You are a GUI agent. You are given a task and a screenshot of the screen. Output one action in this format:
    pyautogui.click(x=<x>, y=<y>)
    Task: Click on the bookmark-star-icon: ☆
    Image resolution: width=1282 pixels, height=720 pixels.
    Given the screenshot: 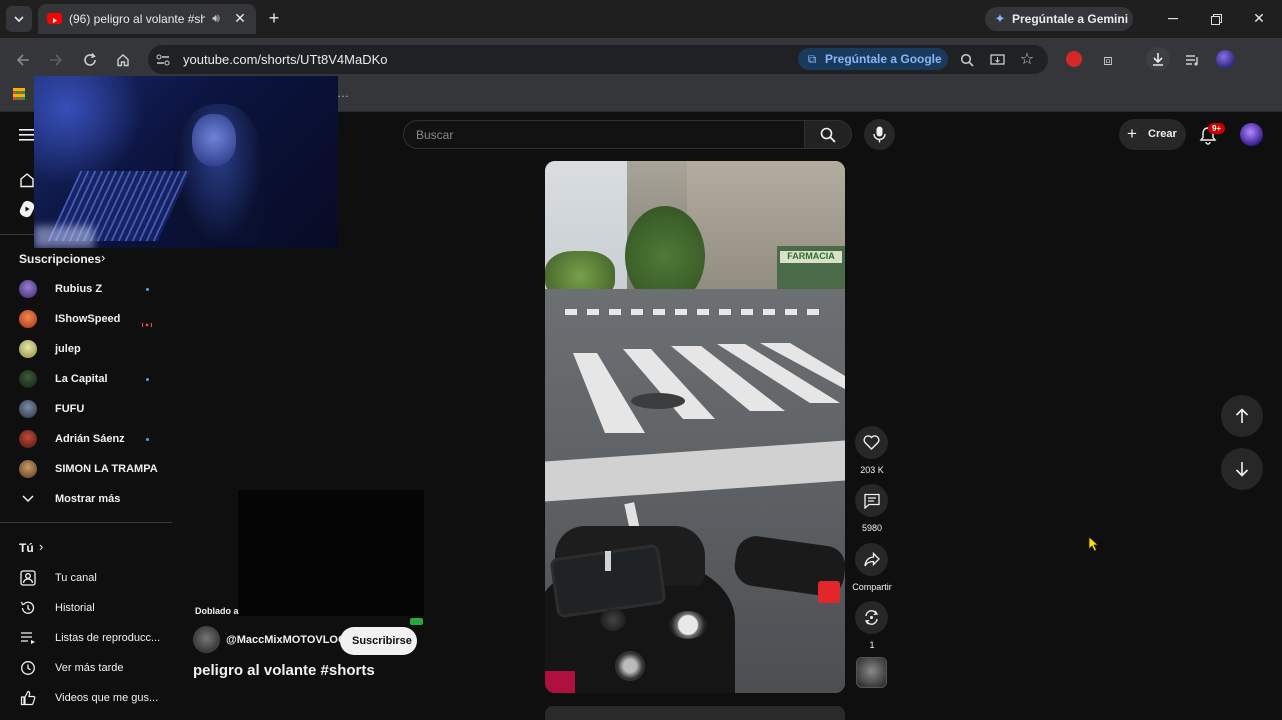 What is the action you would take?
    pyautogui.click(x=1027, y=59)
    